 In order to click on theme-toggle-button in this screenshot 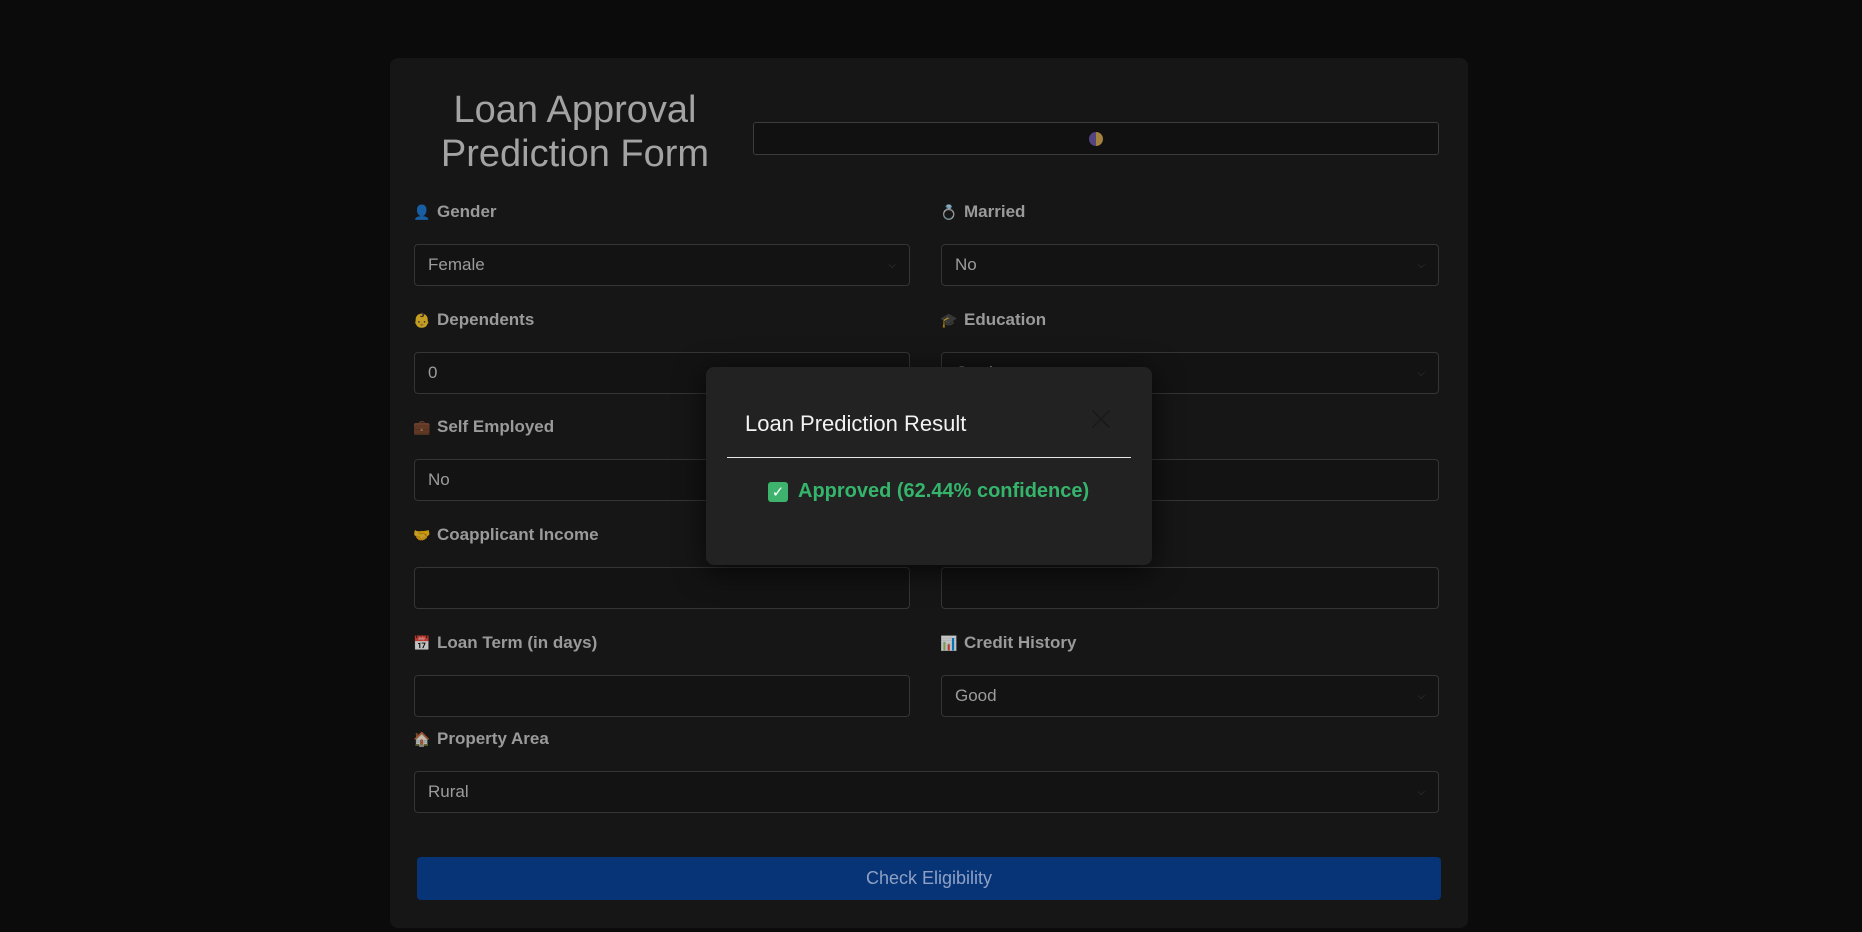, I will do `click(1096, 138)`.